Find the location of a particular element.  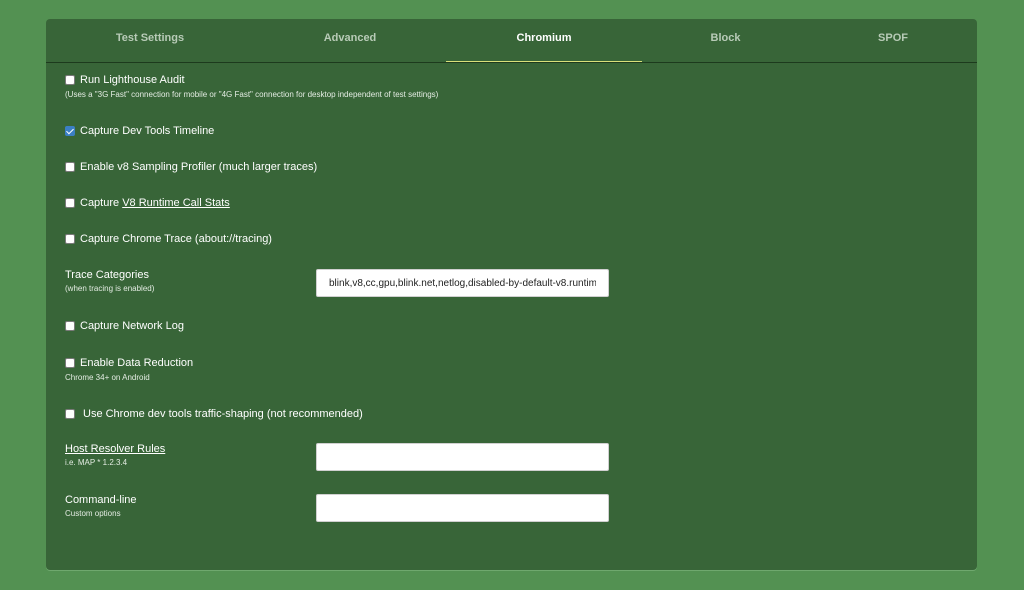

trace-categories-input is located at coordinates (462, 283).